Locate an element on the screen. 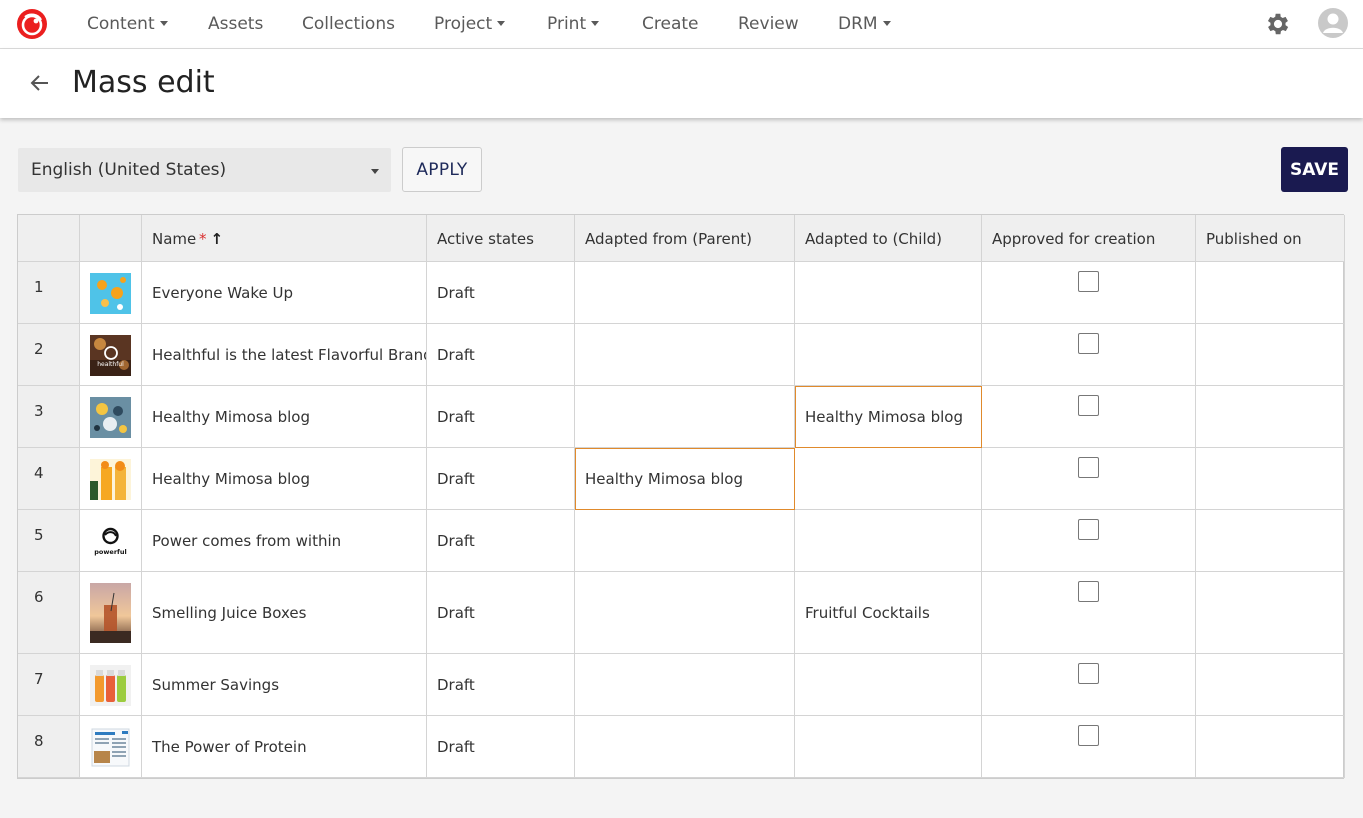  cell-name: The Power of Protein is located at coordinates (284, 747).